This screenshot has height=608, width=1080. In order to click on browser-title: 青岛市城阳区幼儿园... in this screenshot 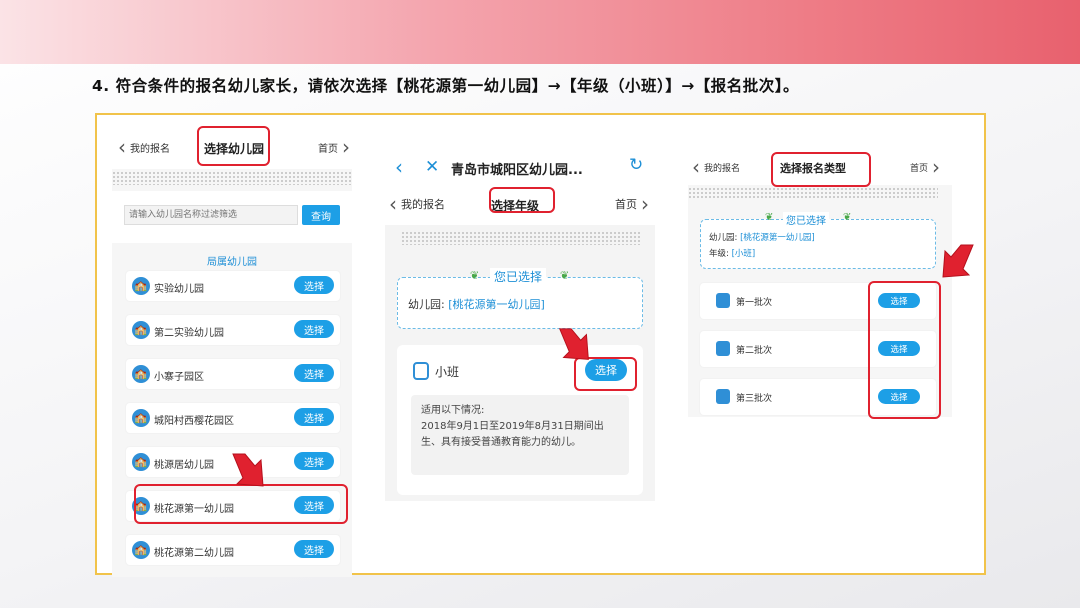, I will do `click(517, 170)`.